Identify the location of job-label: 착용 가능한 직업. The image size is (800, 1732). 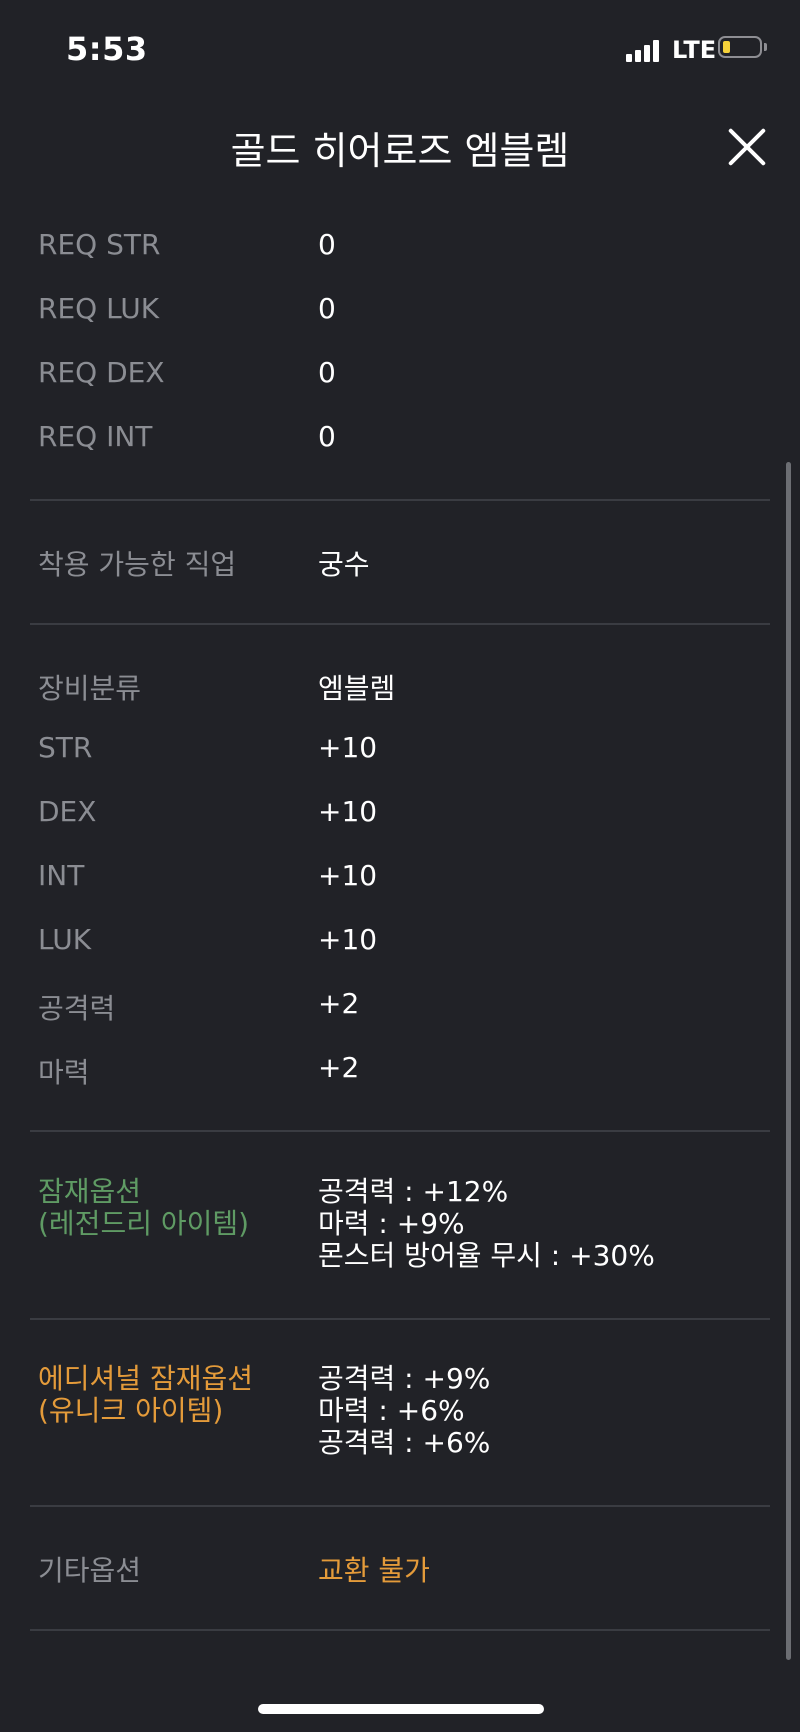
(137, 564).